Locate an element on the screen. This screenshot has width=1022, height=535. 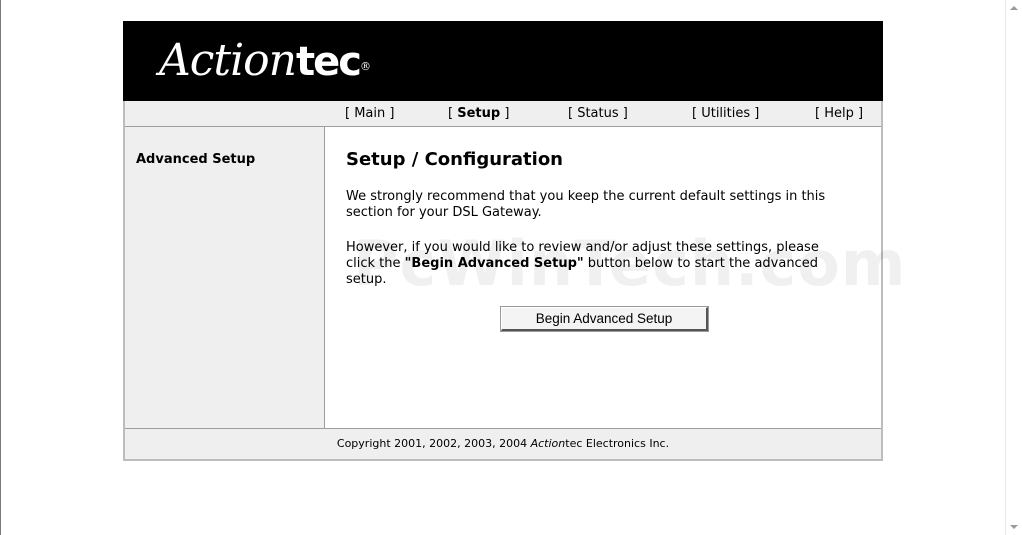
sidebar-title: Advanced Setup is located at coordinates (196, 159).